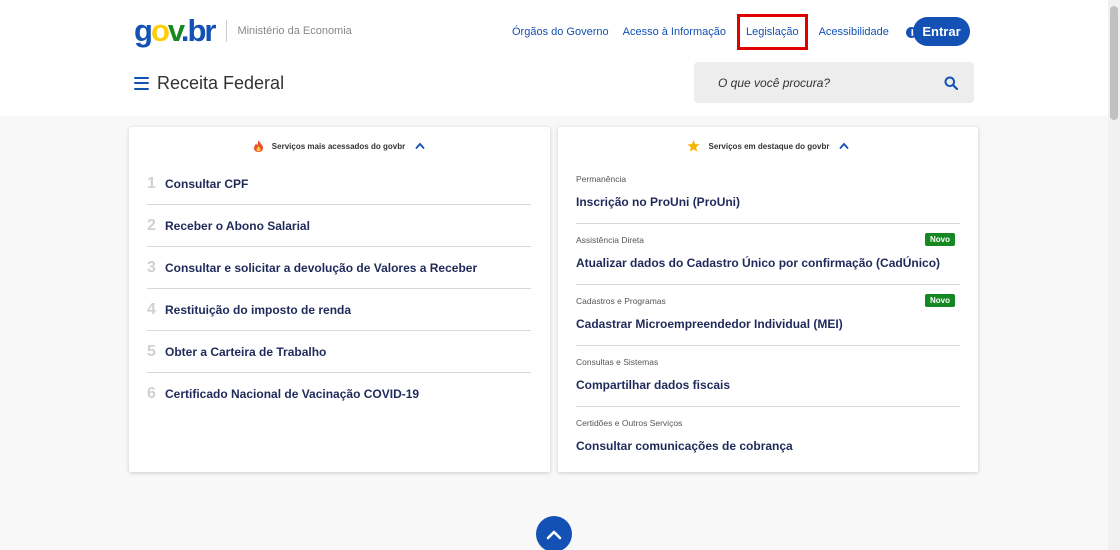  Describe the element at coordinates (854, 32) in the screenshot. I see `nav-link-acessibilidade: Acessibilidade` at that location.